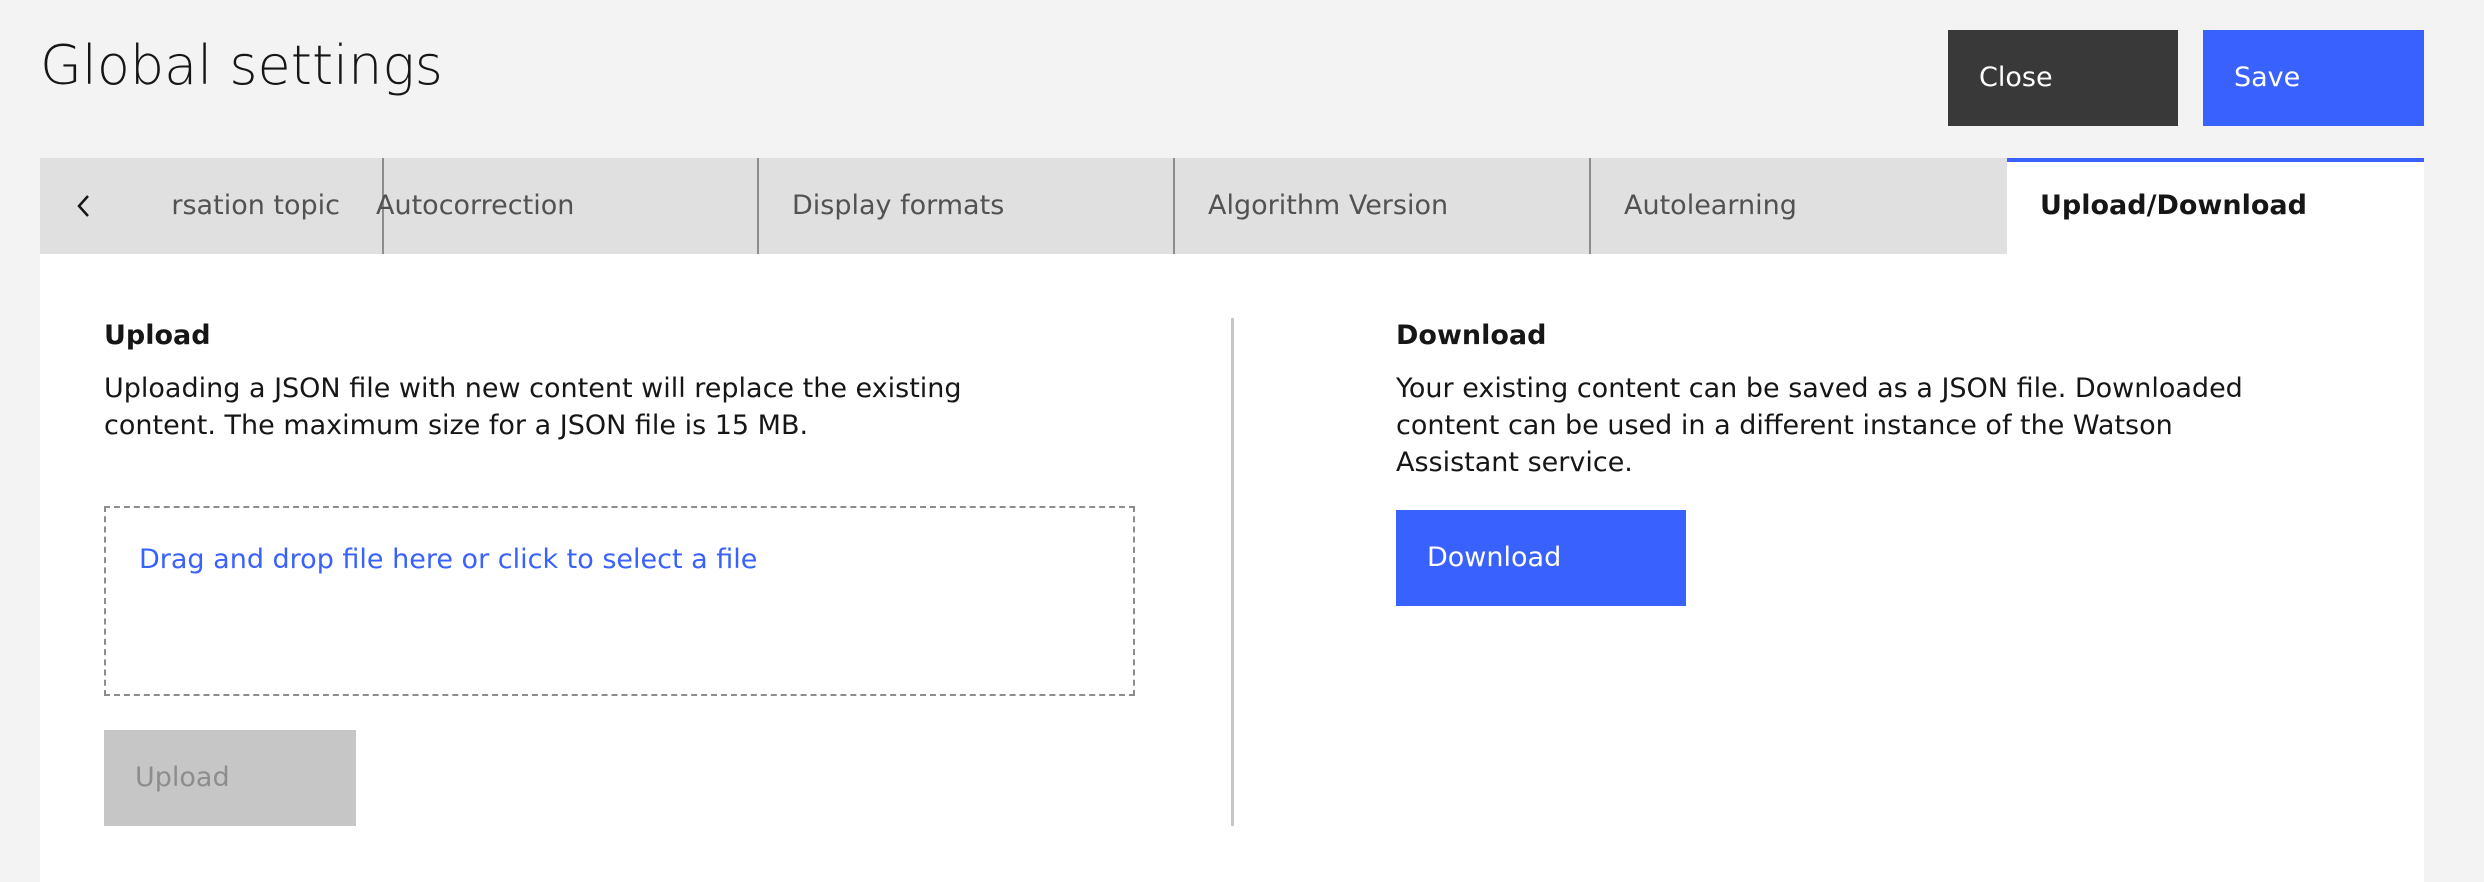 This screenshot has width=2484, height=882. Describe the element at coordinates (83, 206) in the screenshot. I see `chevron-left-icon` at that location.